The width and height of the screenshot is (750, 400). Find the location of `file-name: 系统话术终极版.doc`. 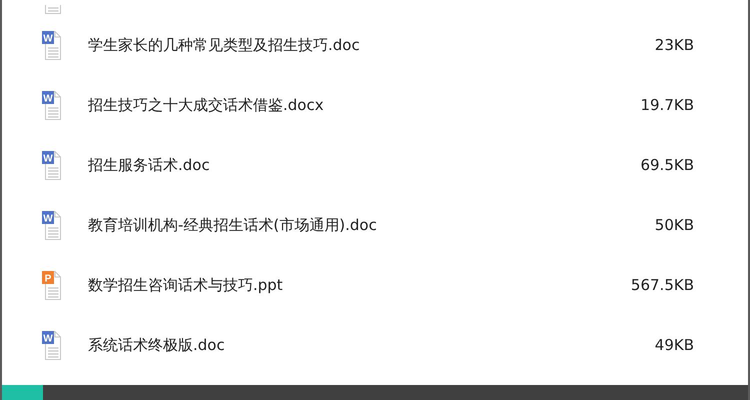

file-name: 系统话术终极版.doc is located at coordinates (326, 345).